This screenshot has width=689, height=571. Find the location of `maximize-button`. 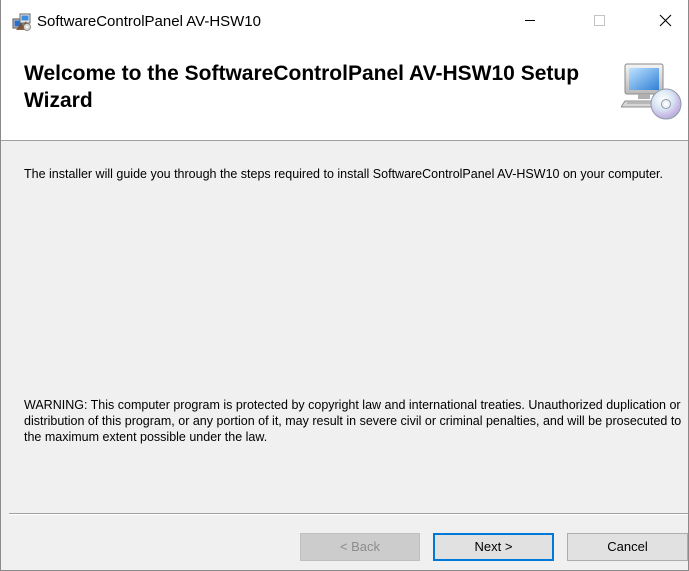

maximize-button is located at coordinates (599, 20).